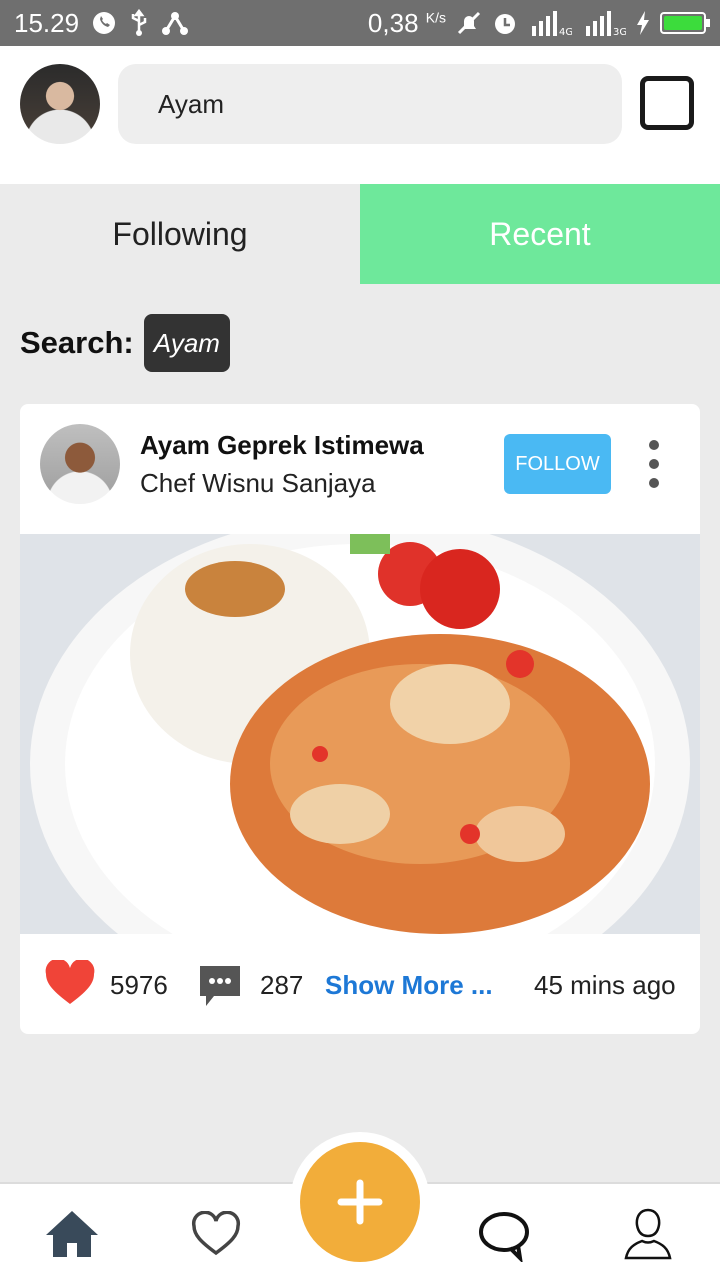 This screenshot has height=1280, width=720. I want to click on charging-icon, so click(643, 23).